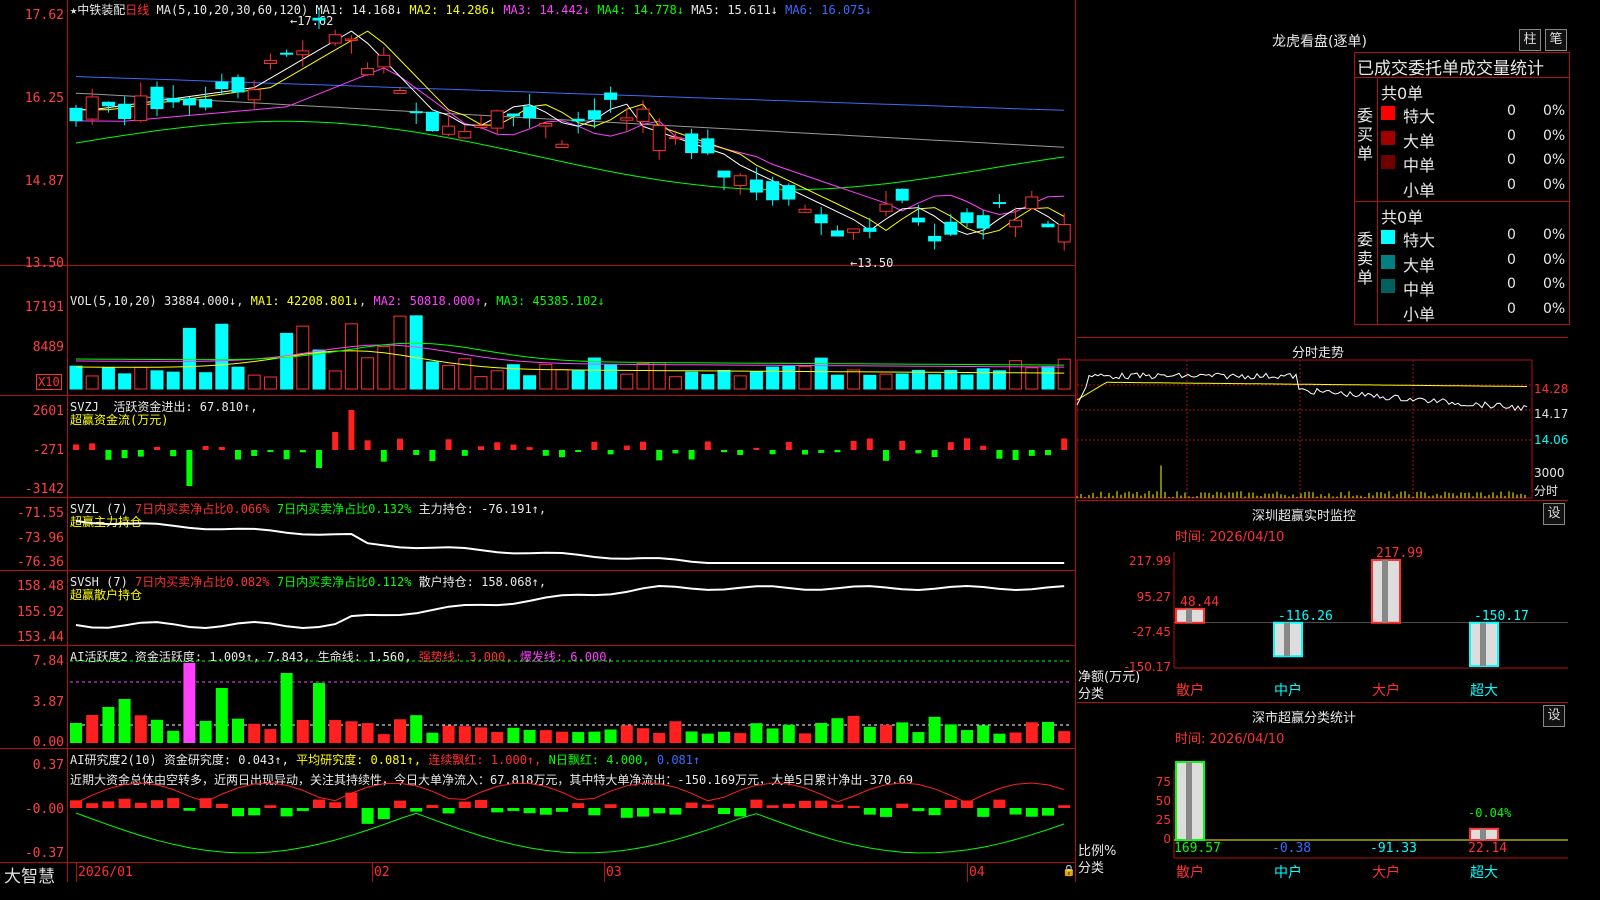 Image resolution: width=1600 pixels, height=900 pixels. I want to click on intraday-chart, so click(1322, 429).